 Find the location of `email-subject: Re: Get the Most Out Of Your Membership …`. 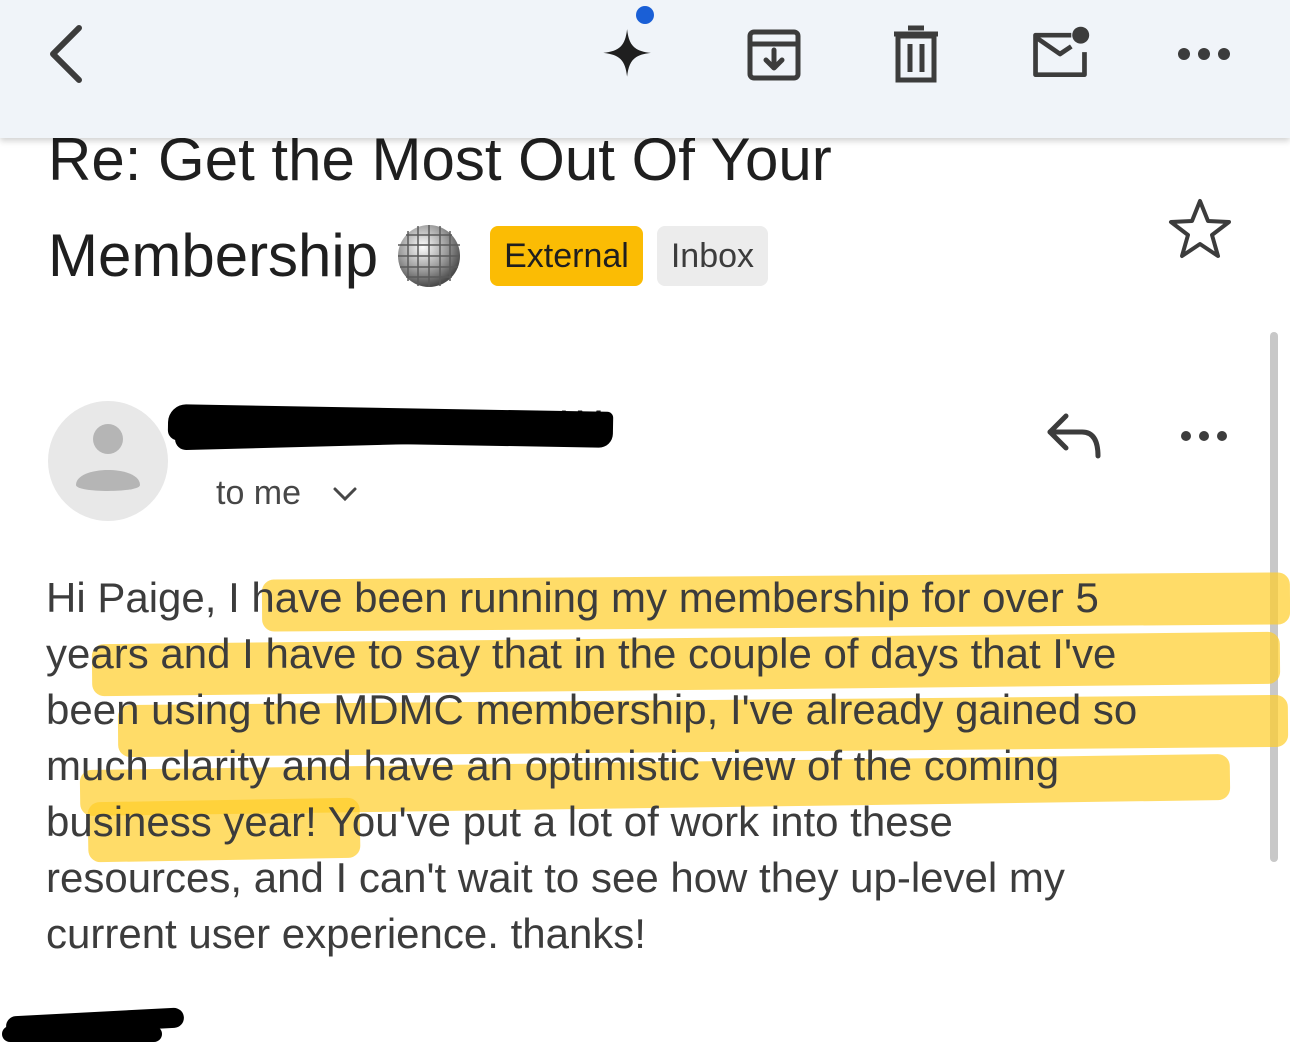

email-subject: Re: Get the Most Out Of Your Membership … is located at coordinates (598, 208).